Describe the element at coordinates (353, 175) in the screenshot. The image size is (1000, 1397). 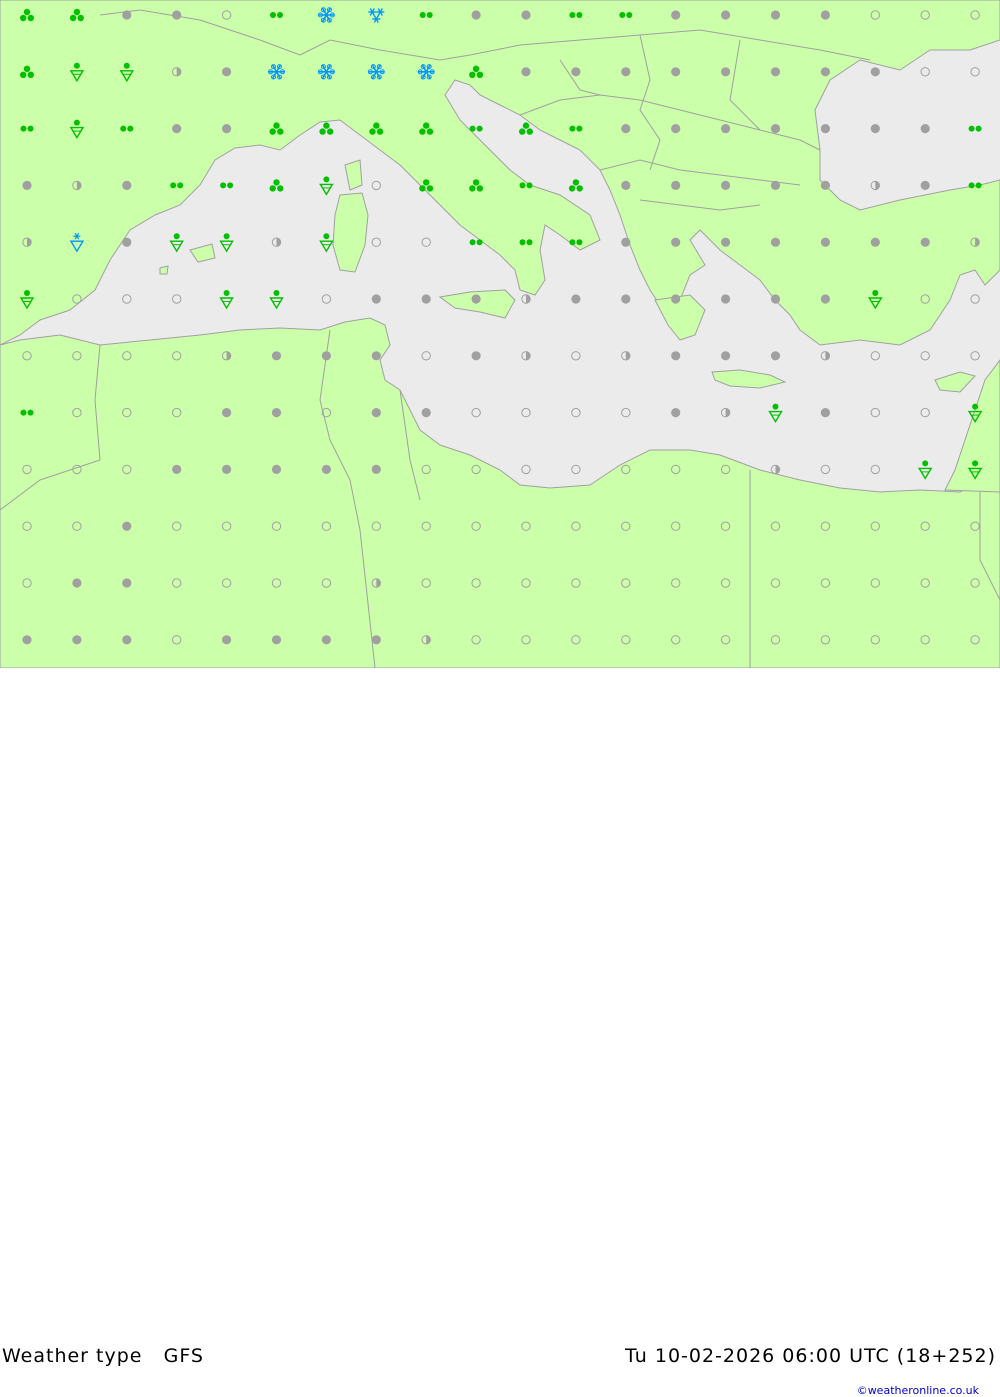
I see `corsica` at that location.